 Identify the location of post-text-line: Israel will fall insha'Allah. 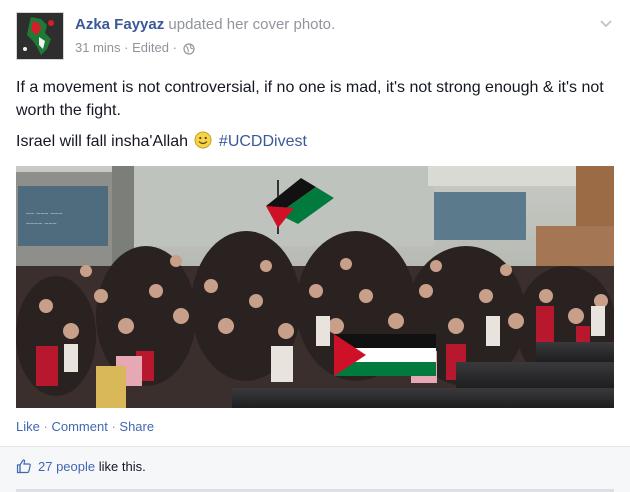
(102, 141).